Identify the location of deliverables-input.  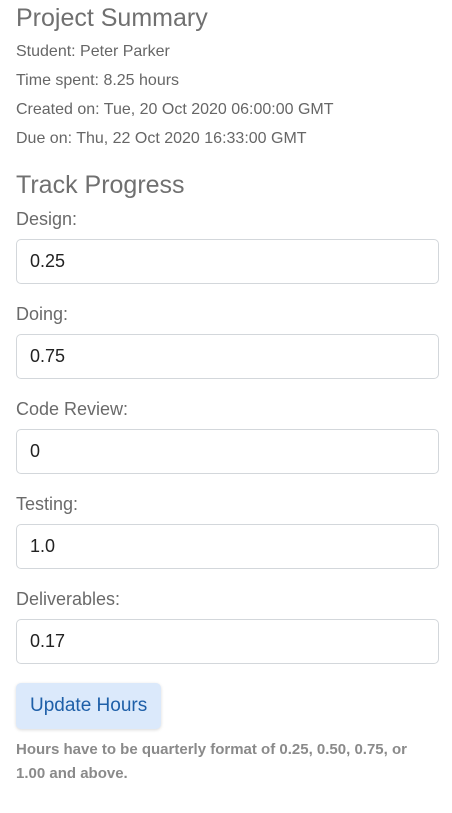
(227, 641).